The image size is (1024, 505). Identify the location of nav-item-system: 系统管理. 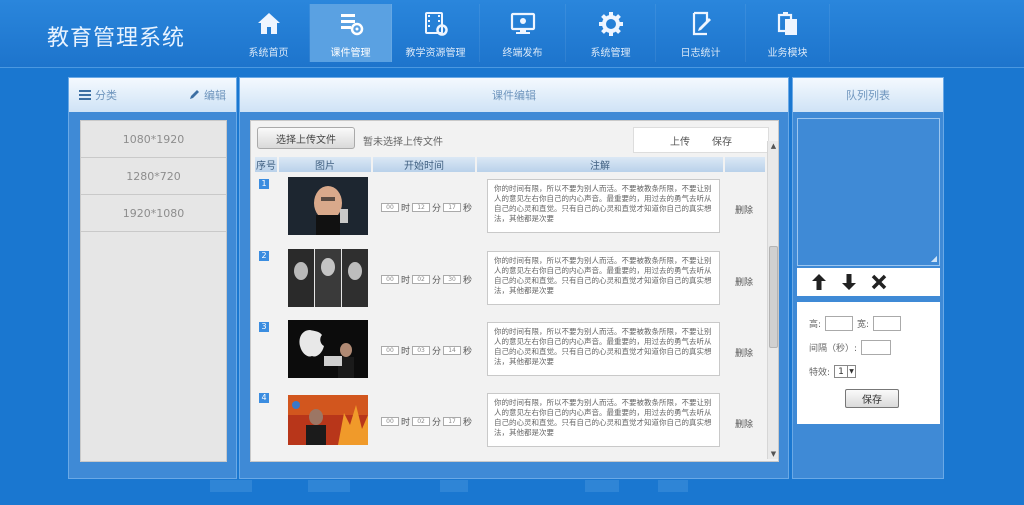
(611, 33).